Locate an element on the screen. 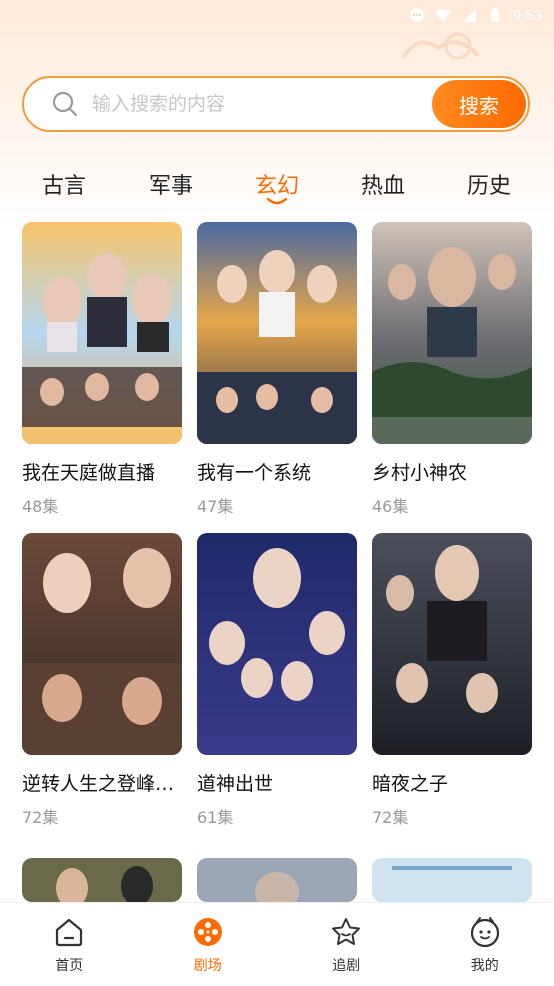  star-follow-icon is located at coordinates (346, 931).